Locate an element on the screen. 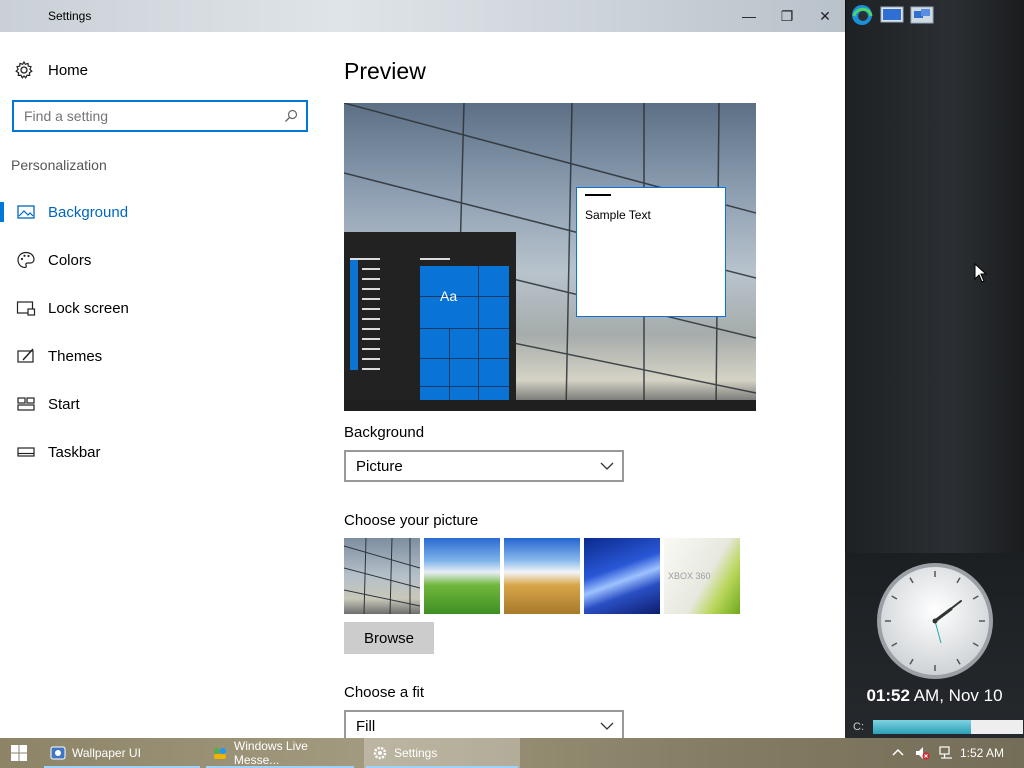 Image resolution: width=1024 pixels, height=768 pixels. nav-item-lock-screen: Lock screen is located at coordinates (160, 308).